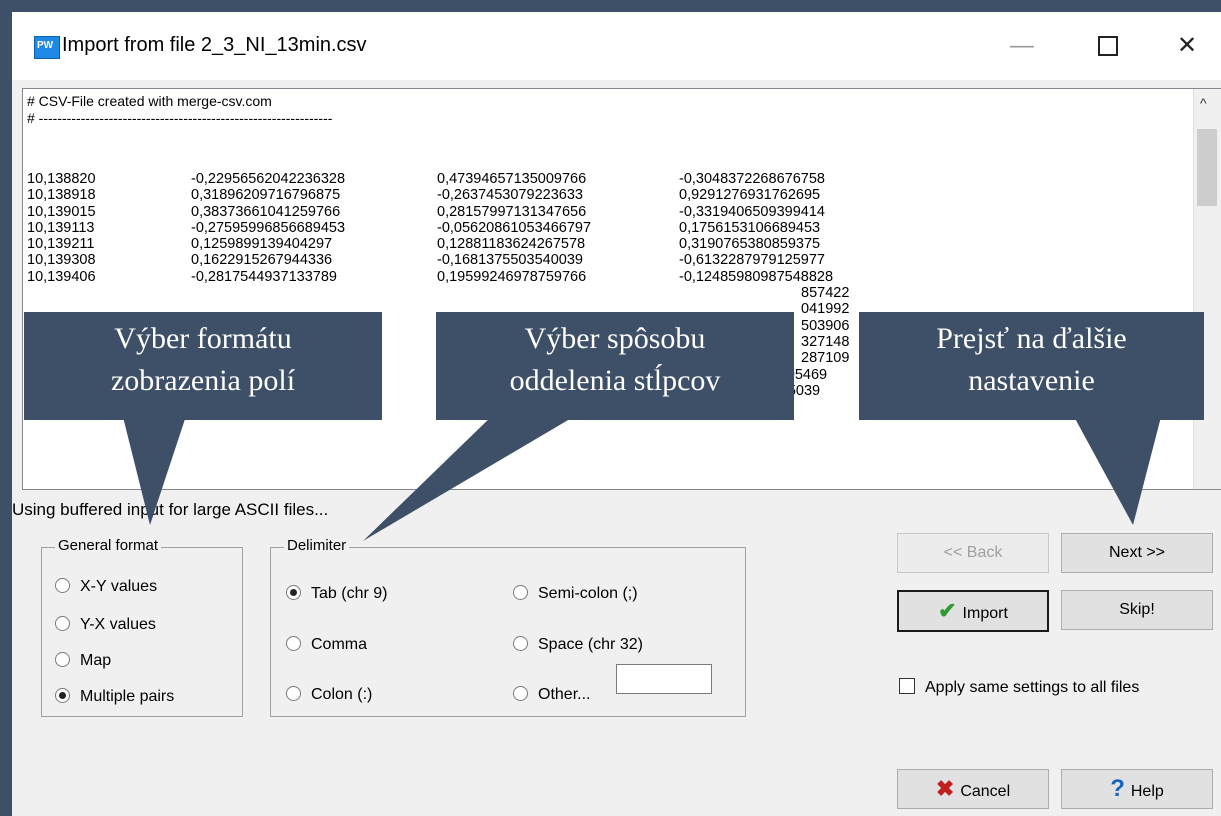 The image size is (1221, 816). Describe the element at coordinates (615, 338) in the screenshot. I see `callout-delimiter-line1: Výber spôsobu` at that location.